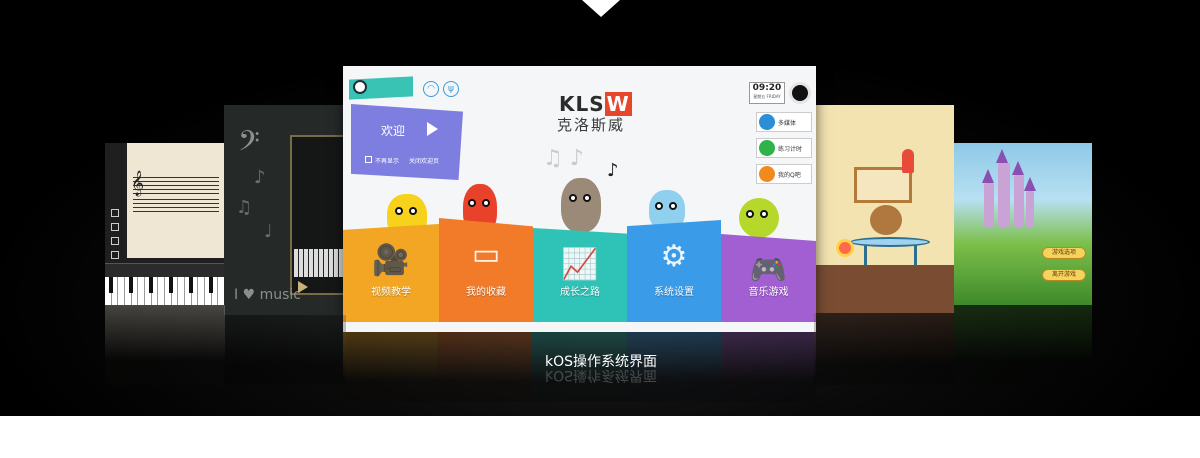 This screenshot has height=458, width=1200. What do you see at coordinates (486, 292) in the screenshot?
I see `tile-label: 我的收藏` at bounding box center [486, 292].